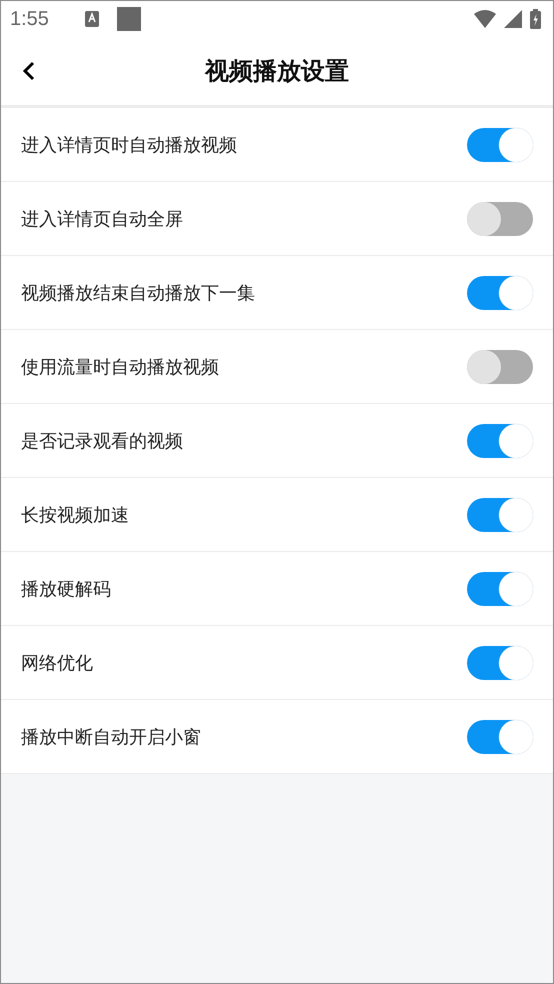  I want to click on setting-label: 是否记录观看的视频, so click(102, 441).